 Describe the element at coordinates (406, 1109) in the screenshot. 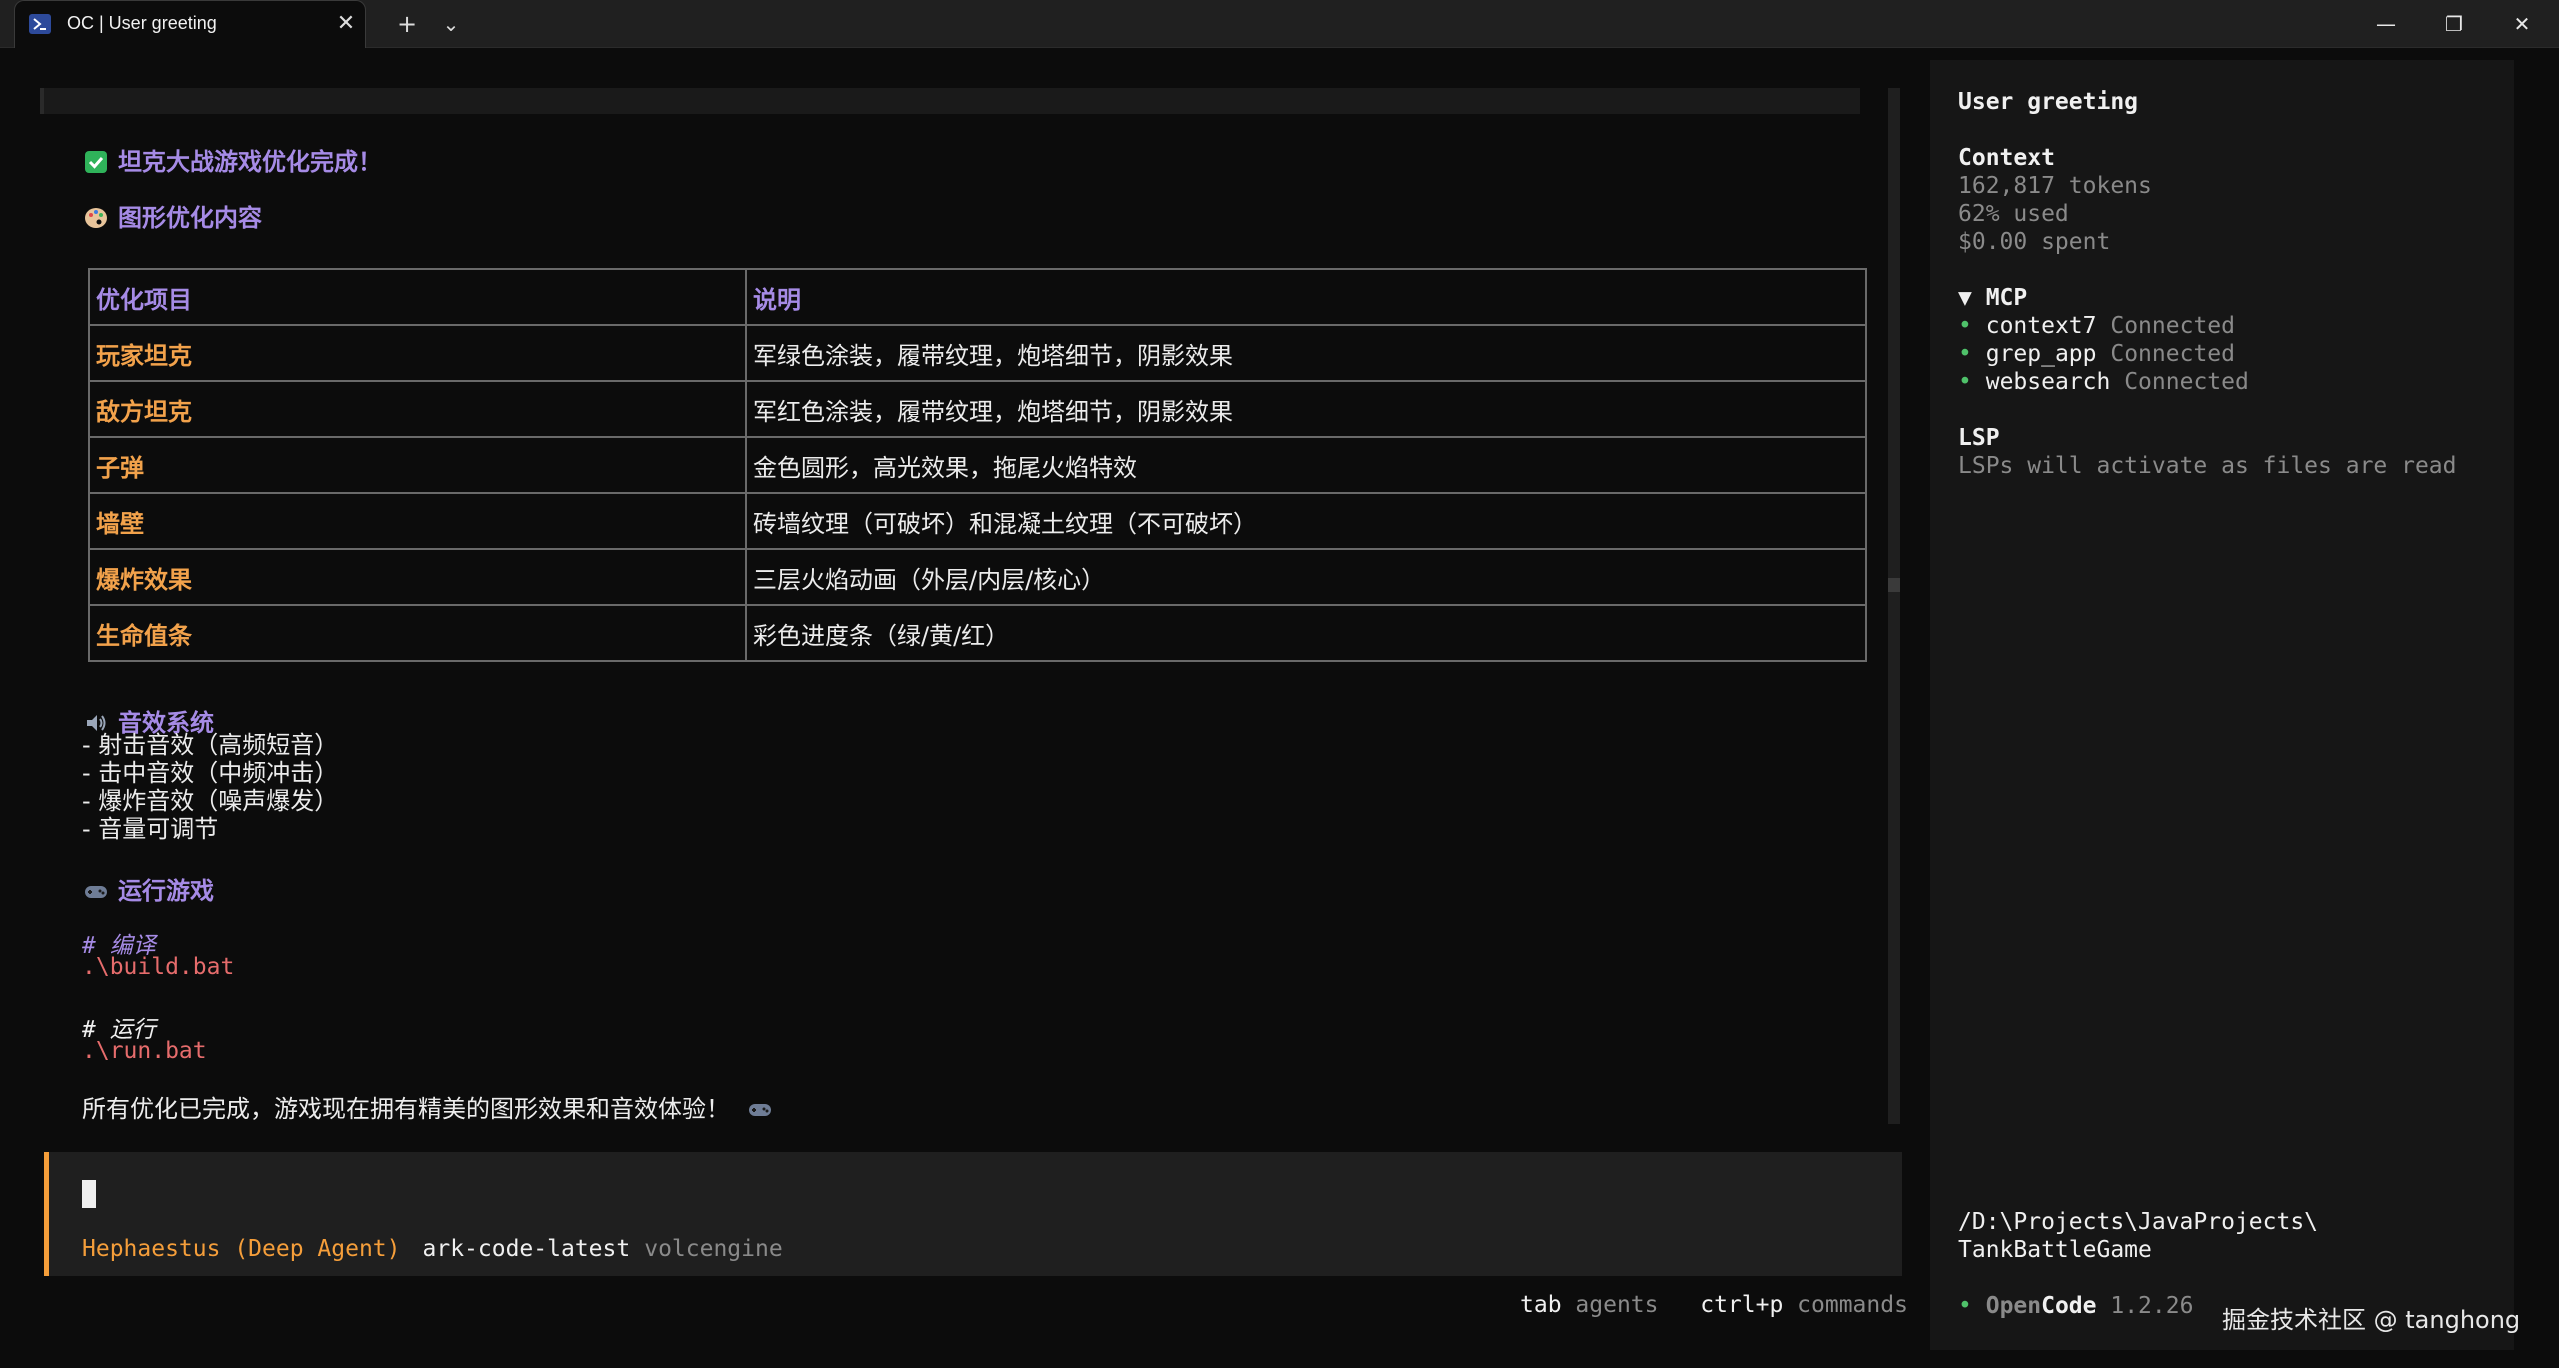

I see `closing-message-text: 所有优化已完成，游戏现在拥有精美的图形效果和音效体验！` at that location.